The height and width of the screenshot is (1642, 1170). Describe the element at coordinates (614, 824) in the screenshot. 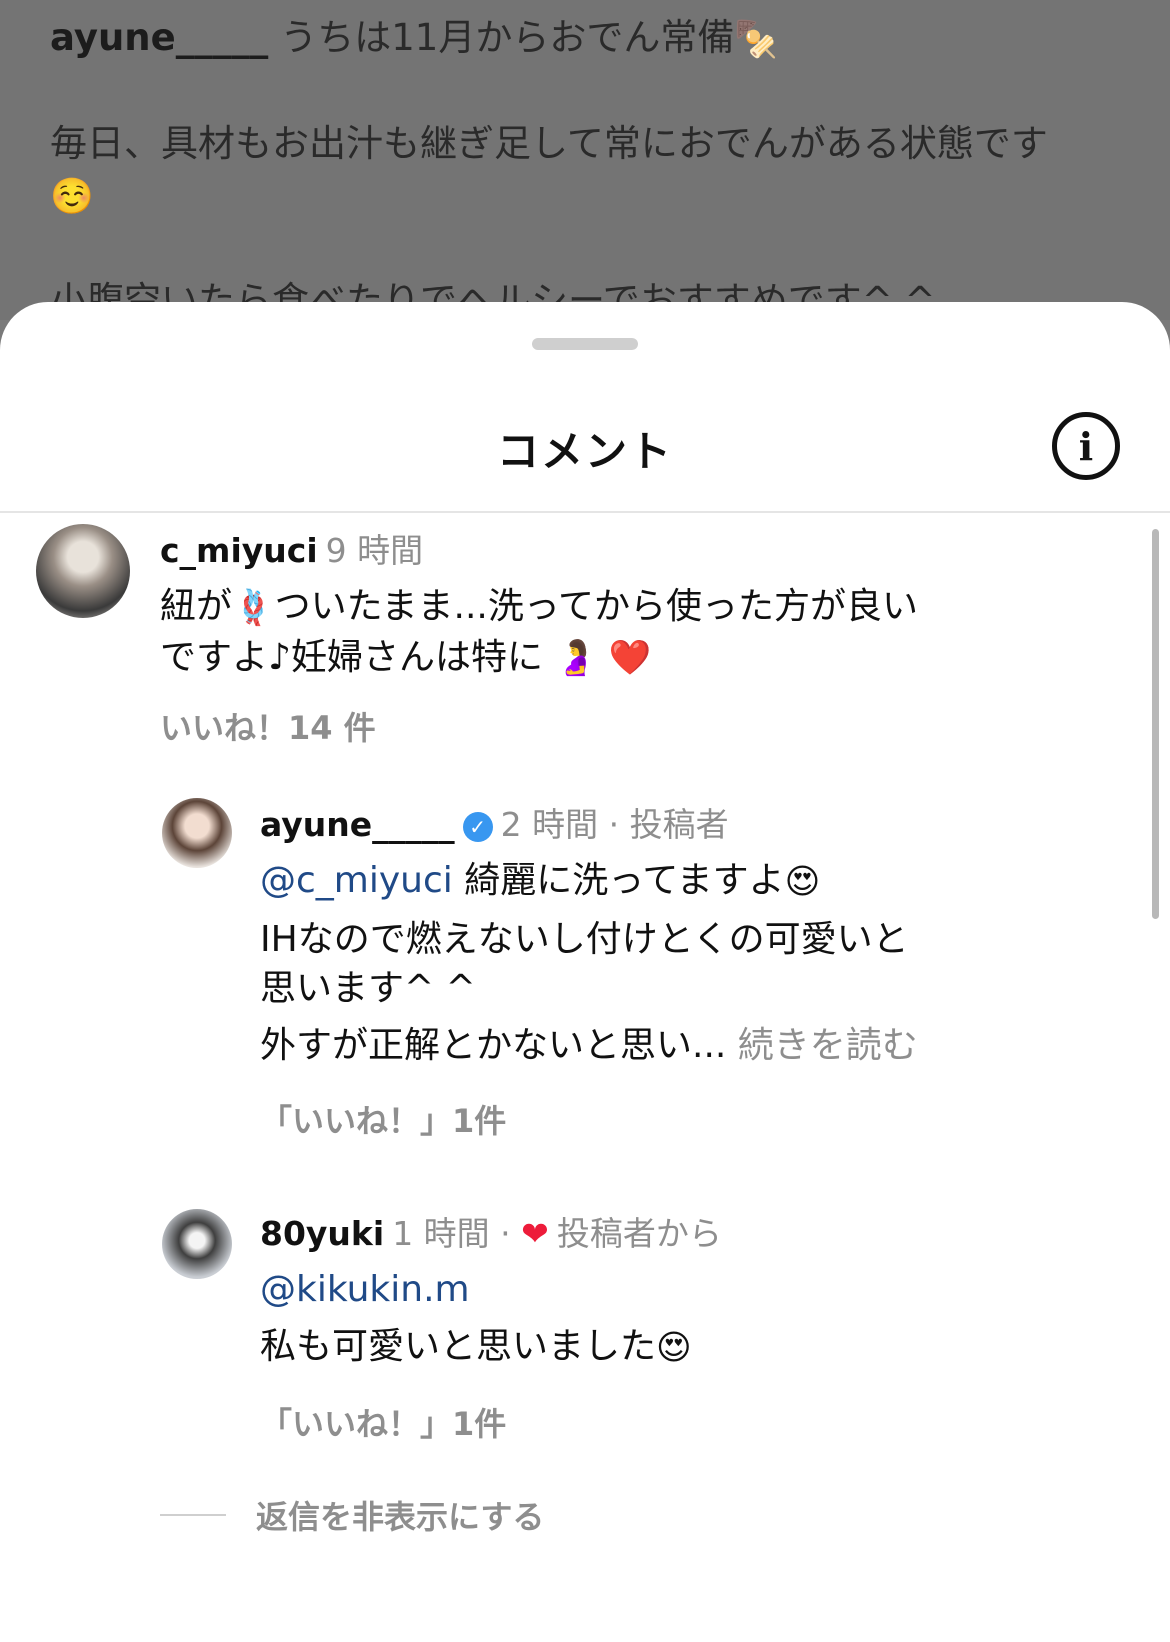

I see `reply-meta: 2 時間 · 投稿者` at that location.